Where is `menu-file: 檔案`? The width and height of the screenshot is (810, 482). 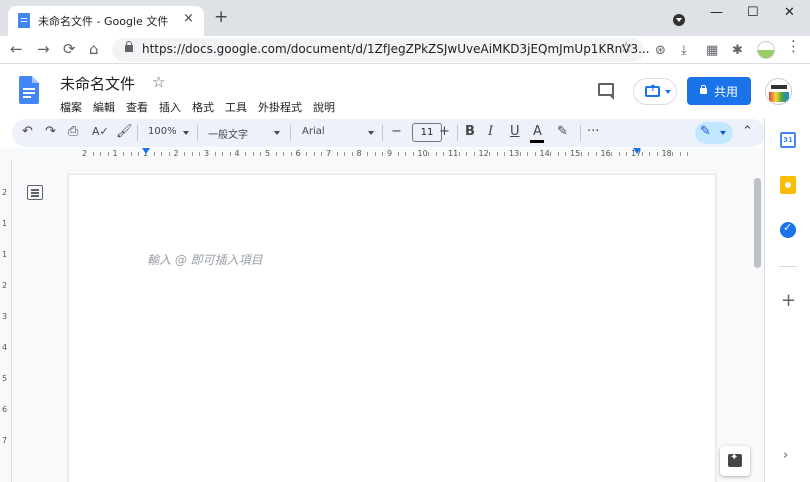
menu-file: 檔案 is located at coordinates (71, 107).